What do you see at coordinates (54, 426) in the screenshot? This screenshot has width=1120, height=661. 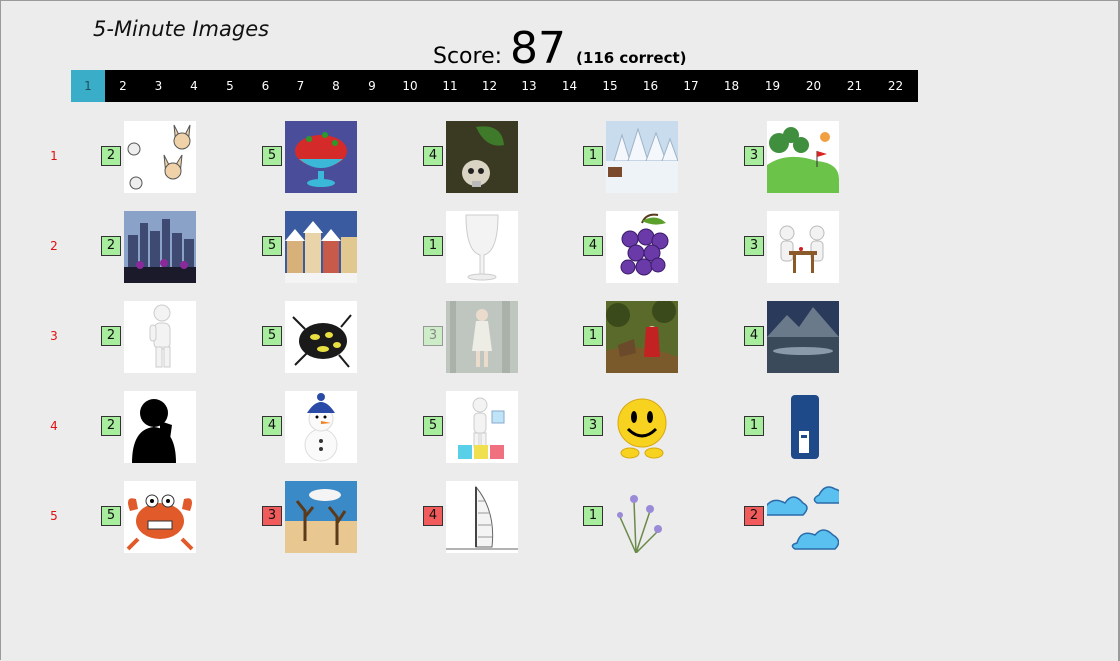 I see `row-label: 4` at bounding box center [54, 426].